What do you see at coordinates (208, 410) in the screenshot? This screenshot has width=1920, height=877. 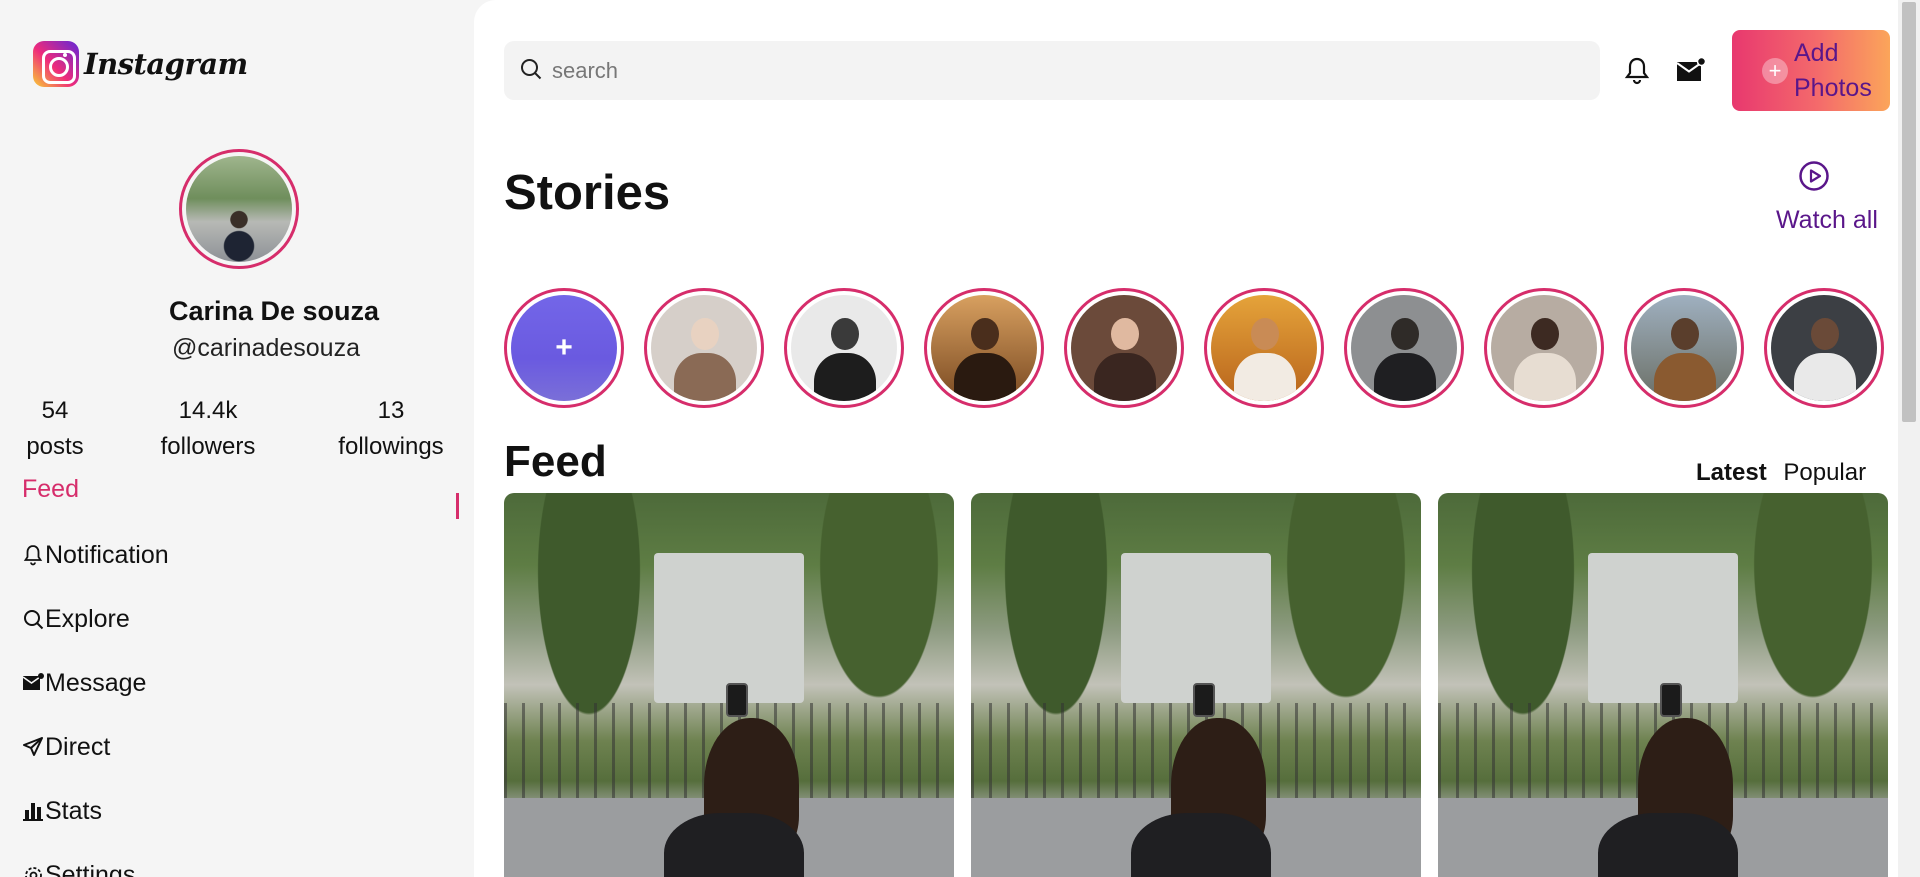 I see `stat-followers-value: 14.4k` at bounding box center [208, 410].